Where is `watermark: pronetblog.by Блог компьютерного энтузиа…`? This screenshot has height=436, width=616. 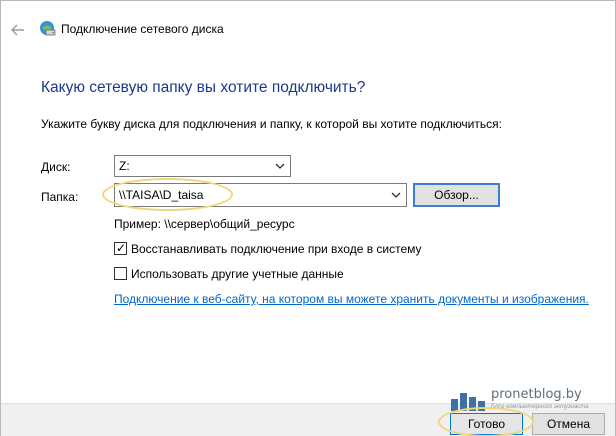
watermark: pronetblog.by Блог компьютерного энтузиа… is located at coordinates (529, 401).